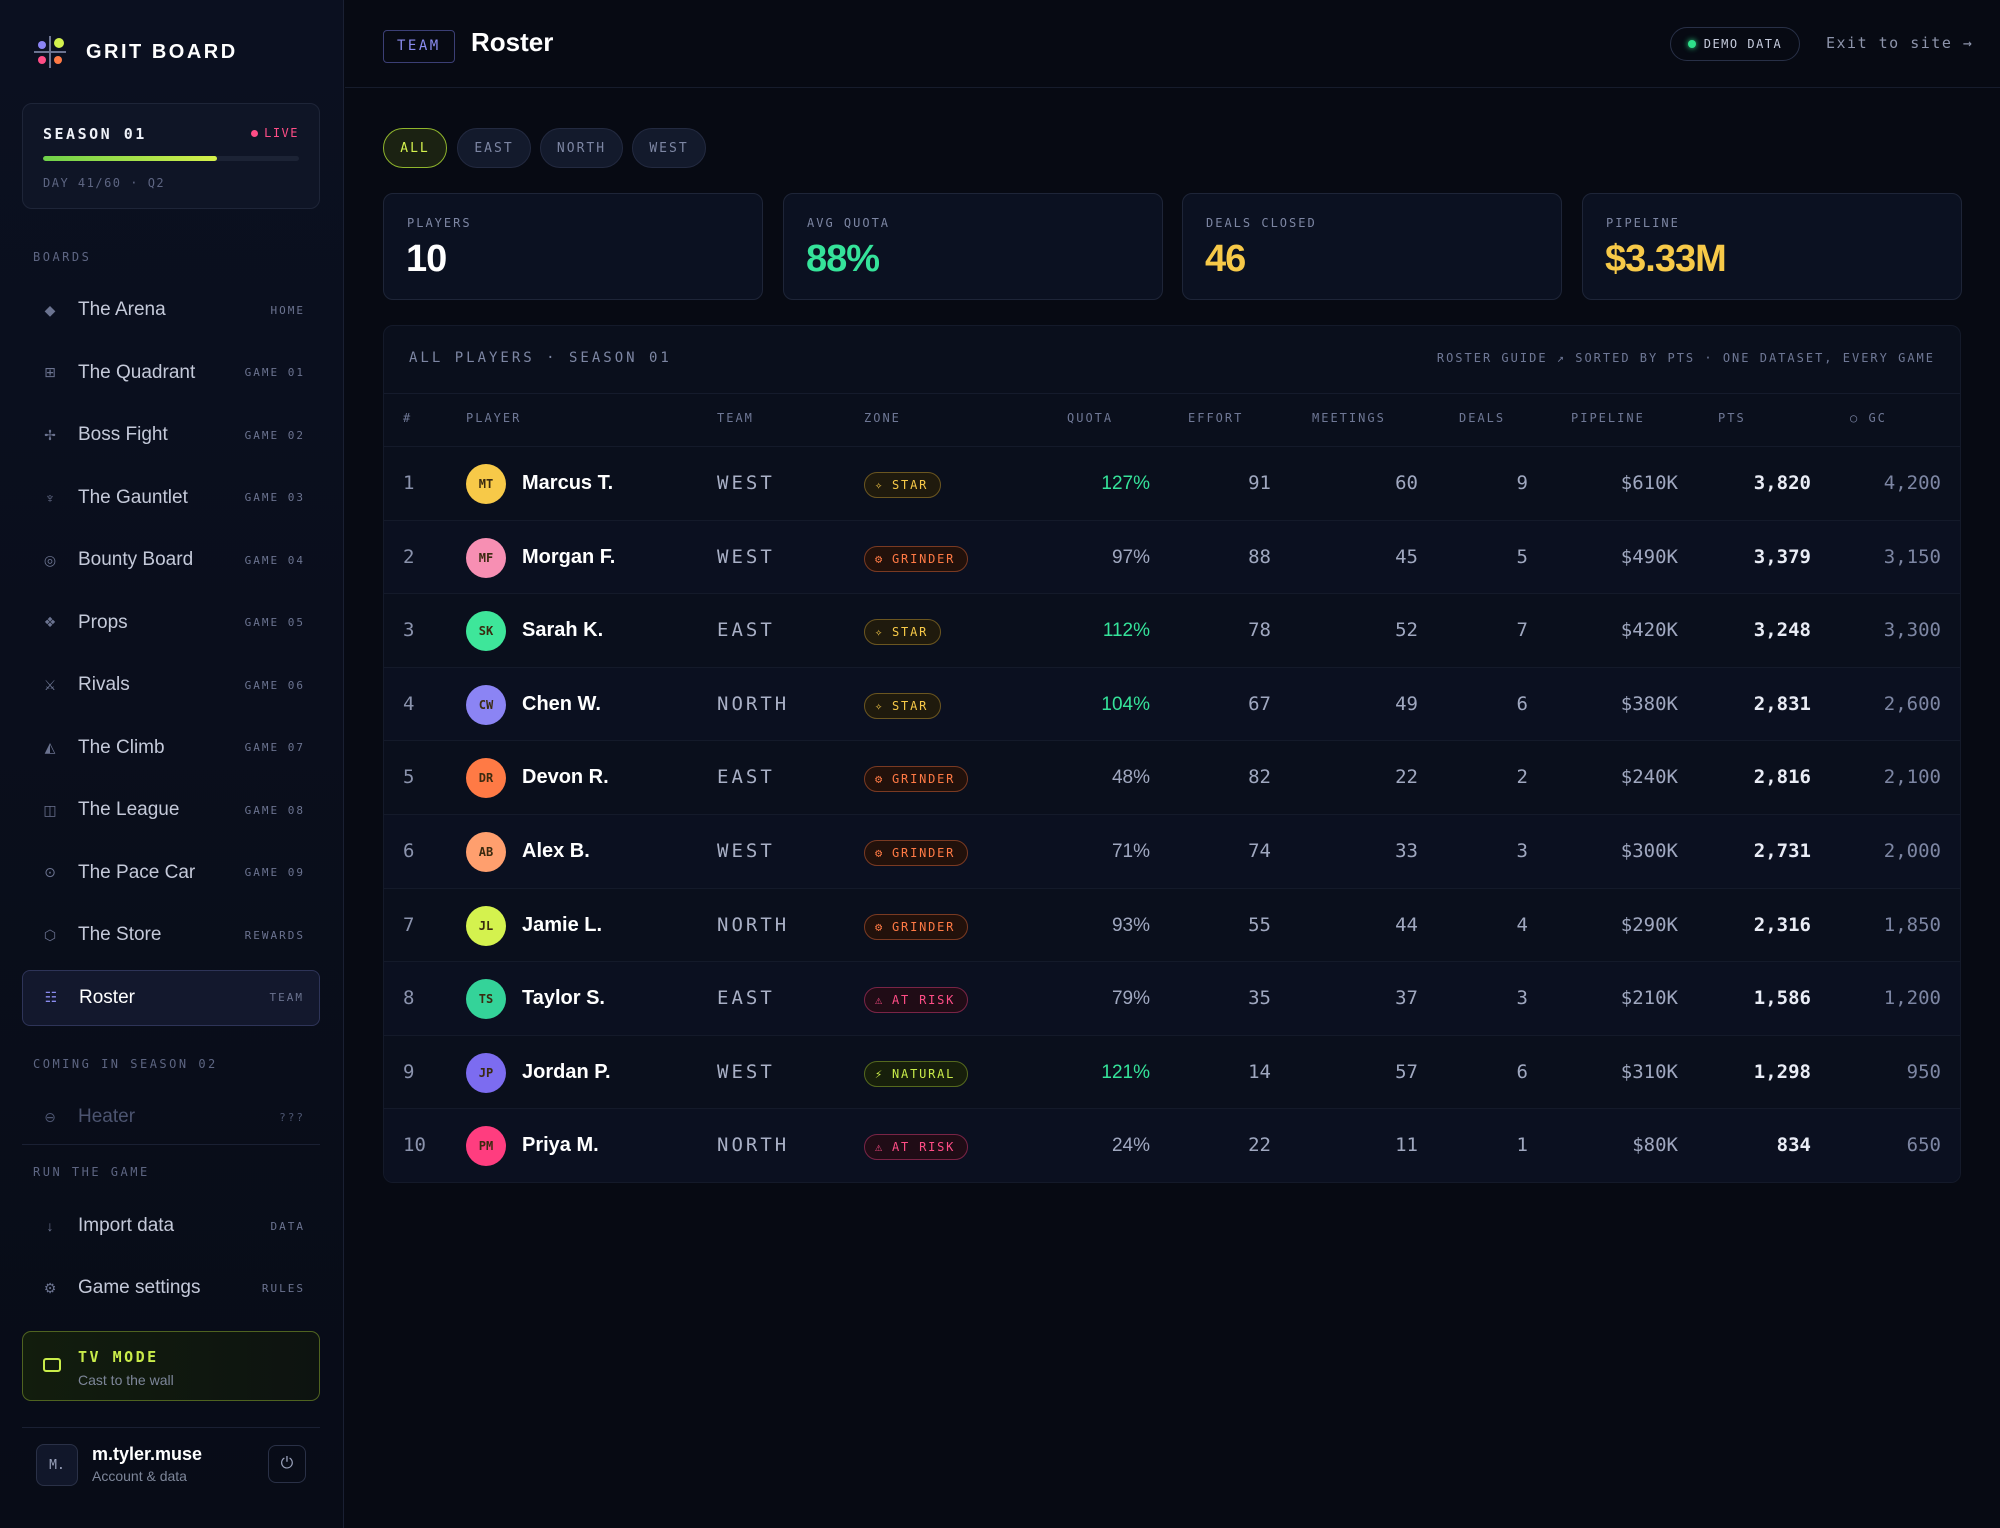  What do you see at coordinates (171, 560) in the screenshot?
I see `sidebar-item-bounty-board: ◎ Bounty Board GAME 04` at bounding box center [171, 560].